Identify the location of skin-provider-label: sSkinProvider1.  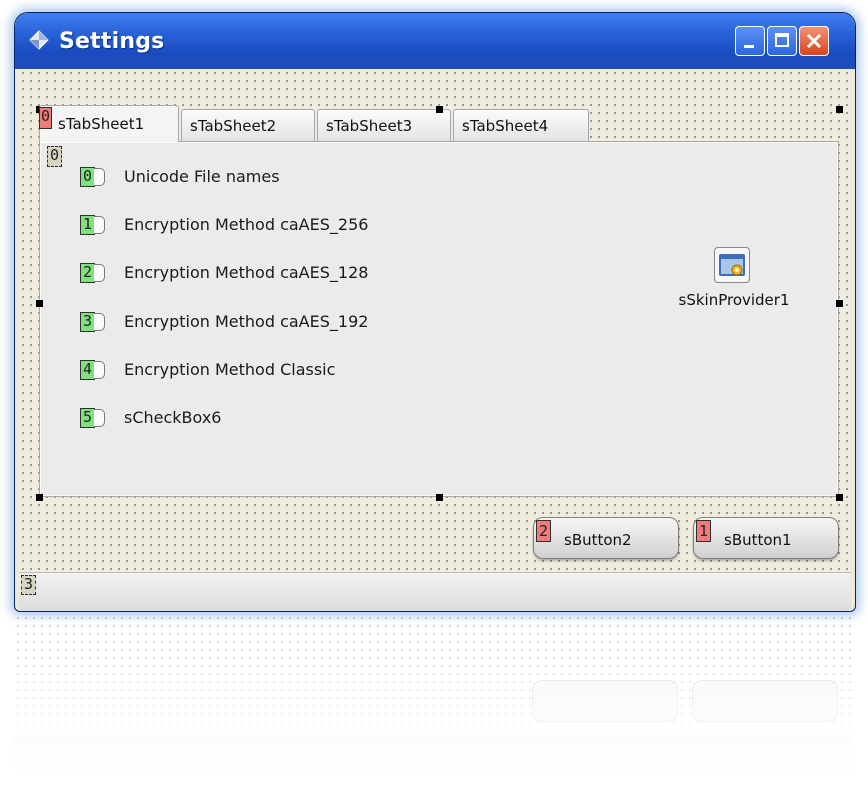
(734, 300).